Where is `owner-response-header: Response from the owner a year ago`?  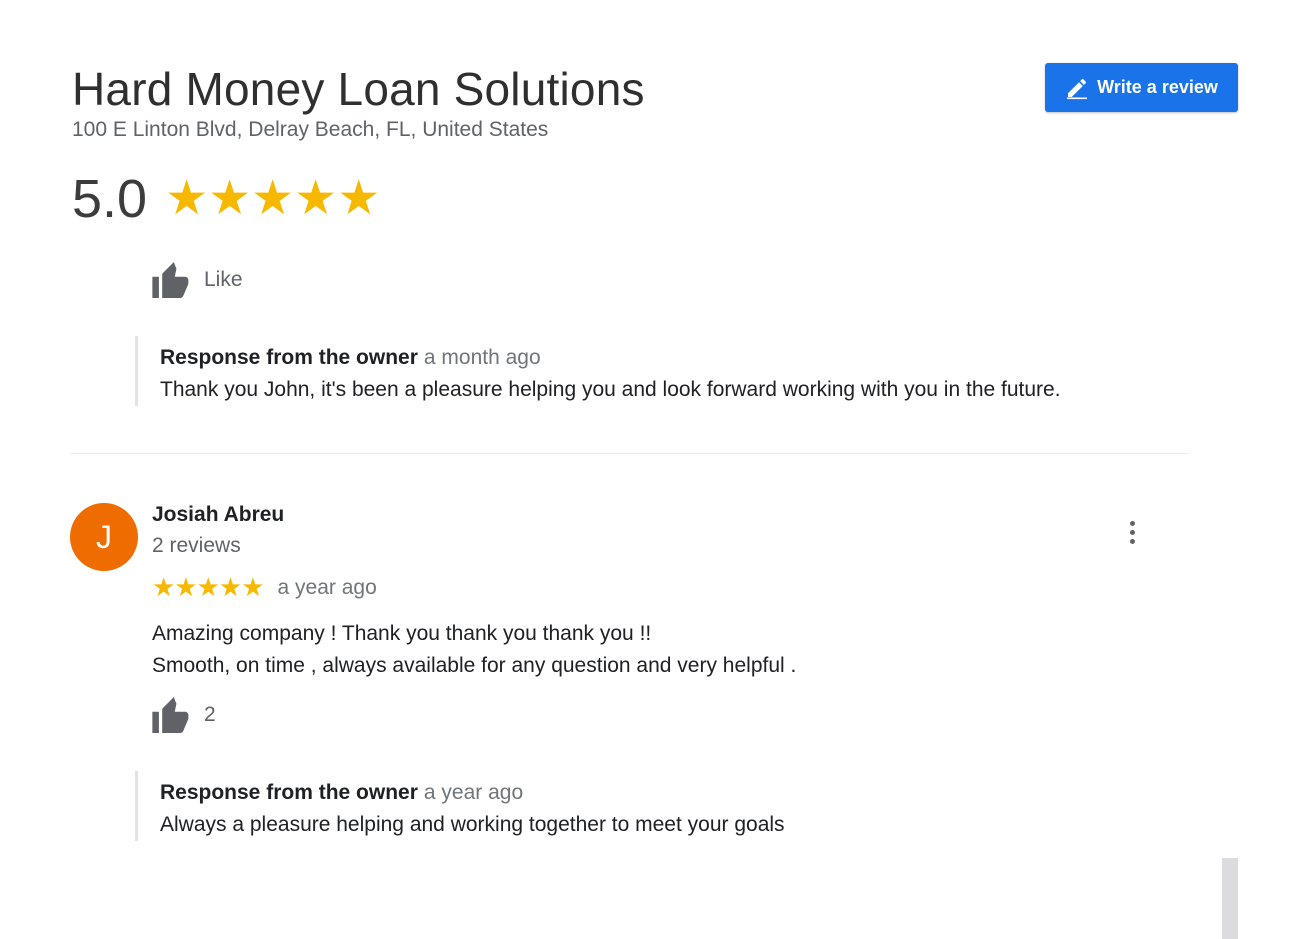
owner-response-header: Response from the owner a year ago is located at coordinates (472, 788).